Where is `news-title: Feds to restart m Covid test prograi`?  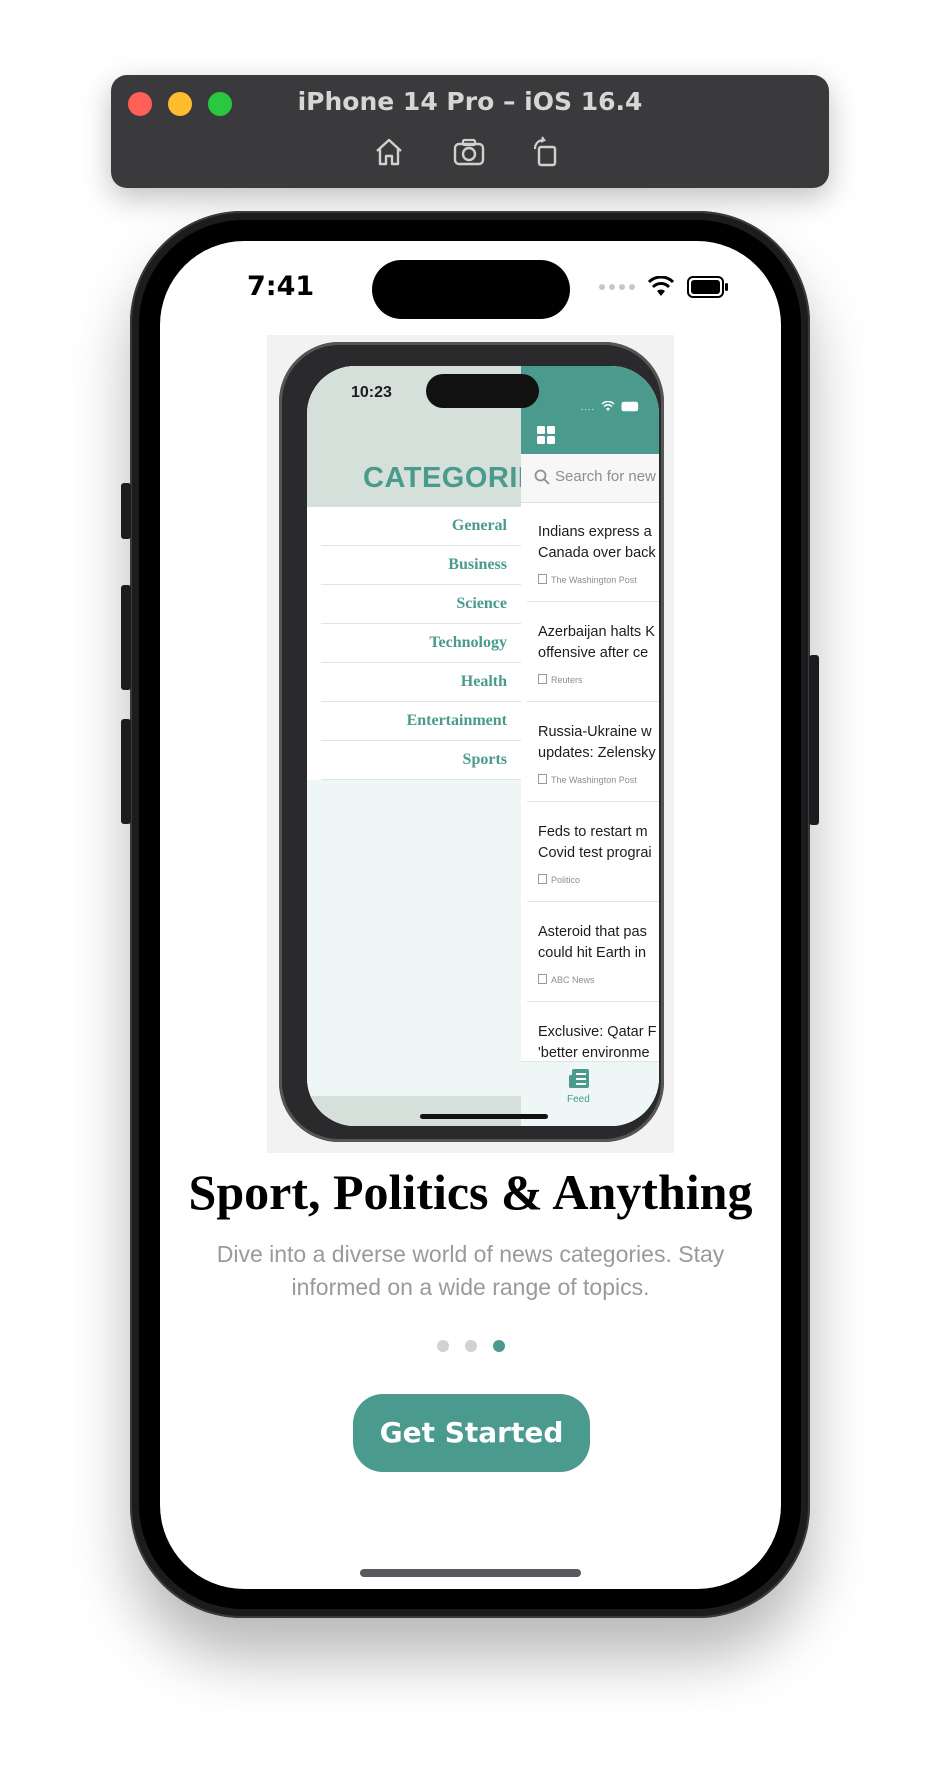
news-title: Feds to restart m Covid test prograi is located at coordinates (595, 842).